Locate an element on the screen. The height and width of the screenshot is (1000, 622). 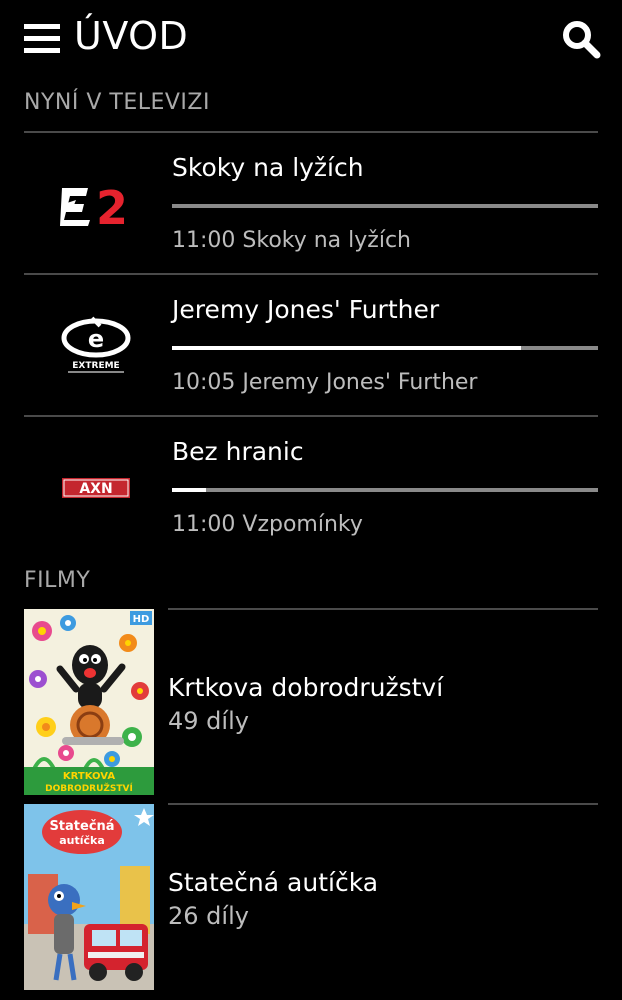
program-title: Skoky na lyžích is located at coordinates (268, 167).